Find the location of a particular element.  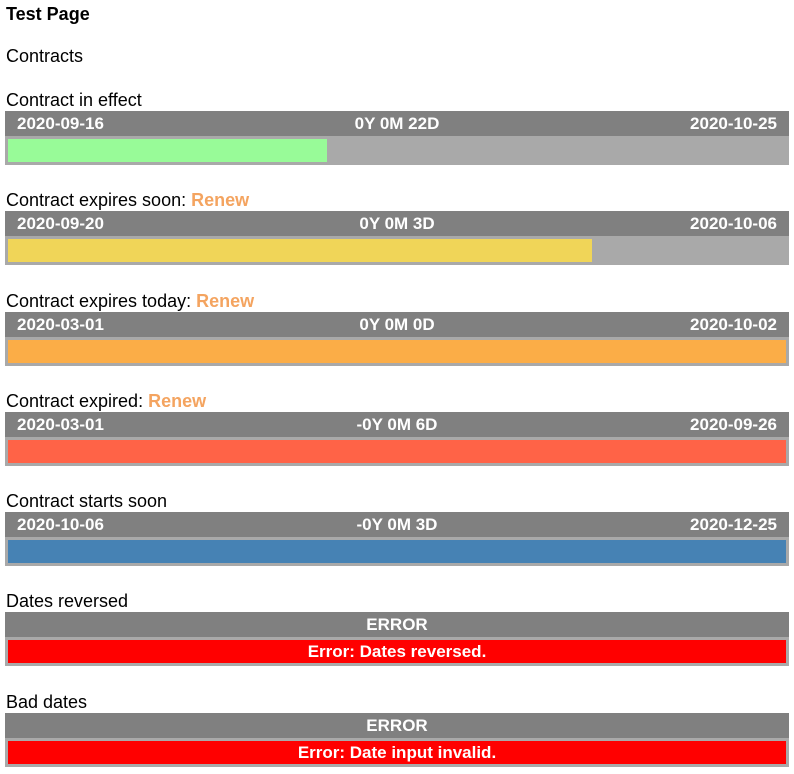

contract-header: -0Y 0M 3D 2020-10-06 2020-12-25 is located at coordinates (397, 524).